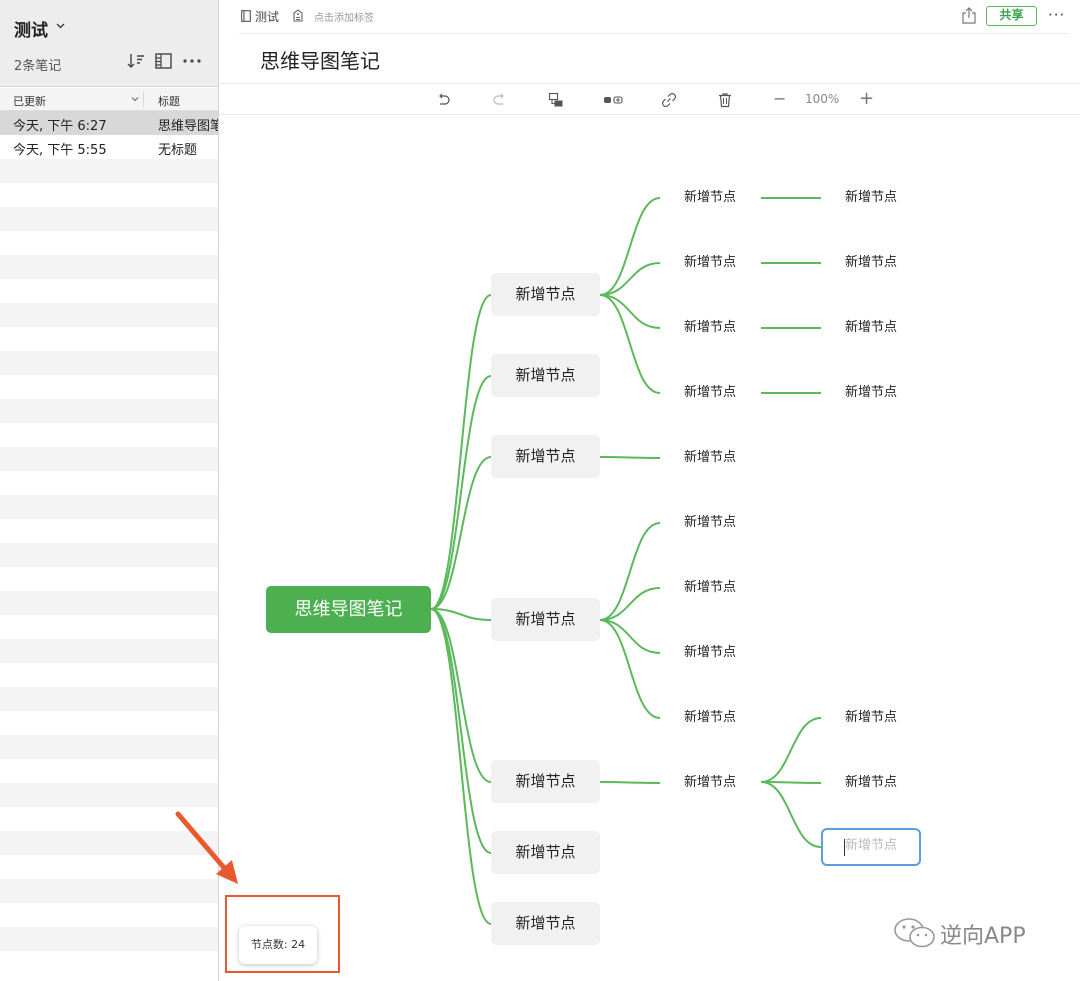 The image size is (1080, 981). Describe the element at coordinates (781, 99) in the screenshot. I see `zoom-out-button: −` at that location.